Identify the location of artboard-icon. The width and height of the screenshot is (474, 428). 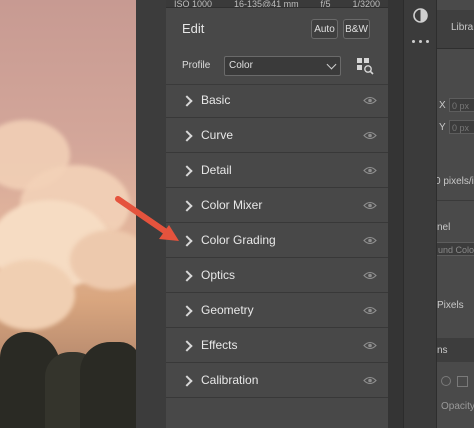
(462, 381).